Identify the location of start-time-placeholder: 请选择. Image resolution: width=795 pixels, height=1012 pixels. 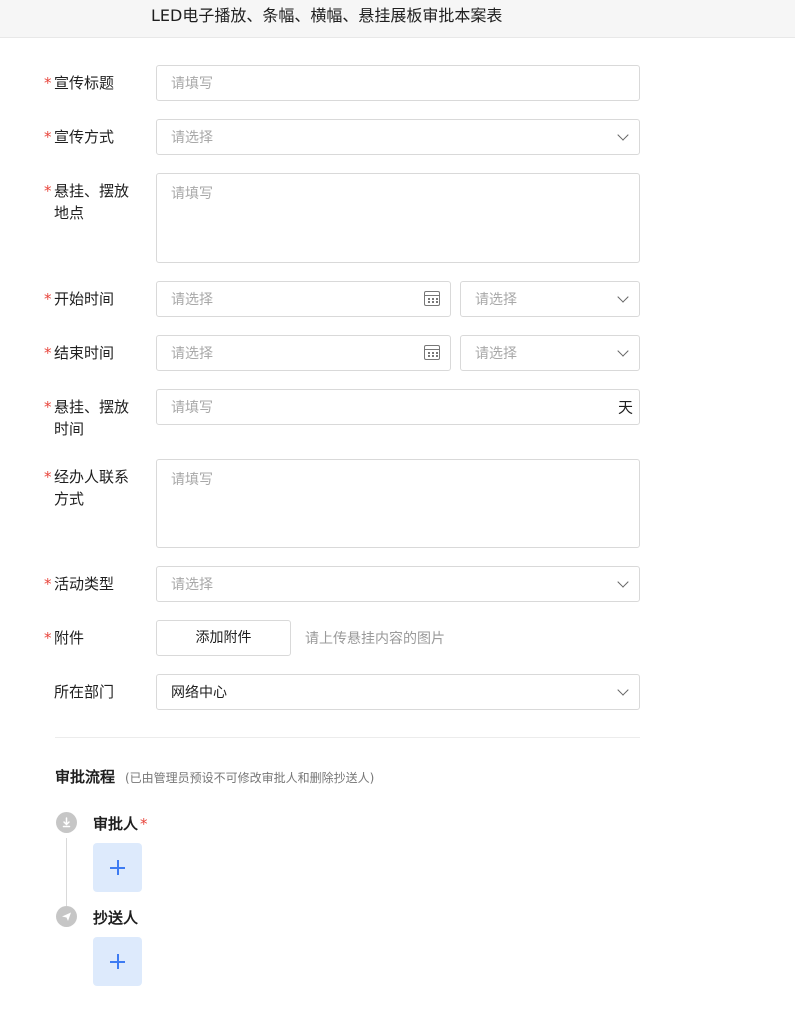
(496, 300).